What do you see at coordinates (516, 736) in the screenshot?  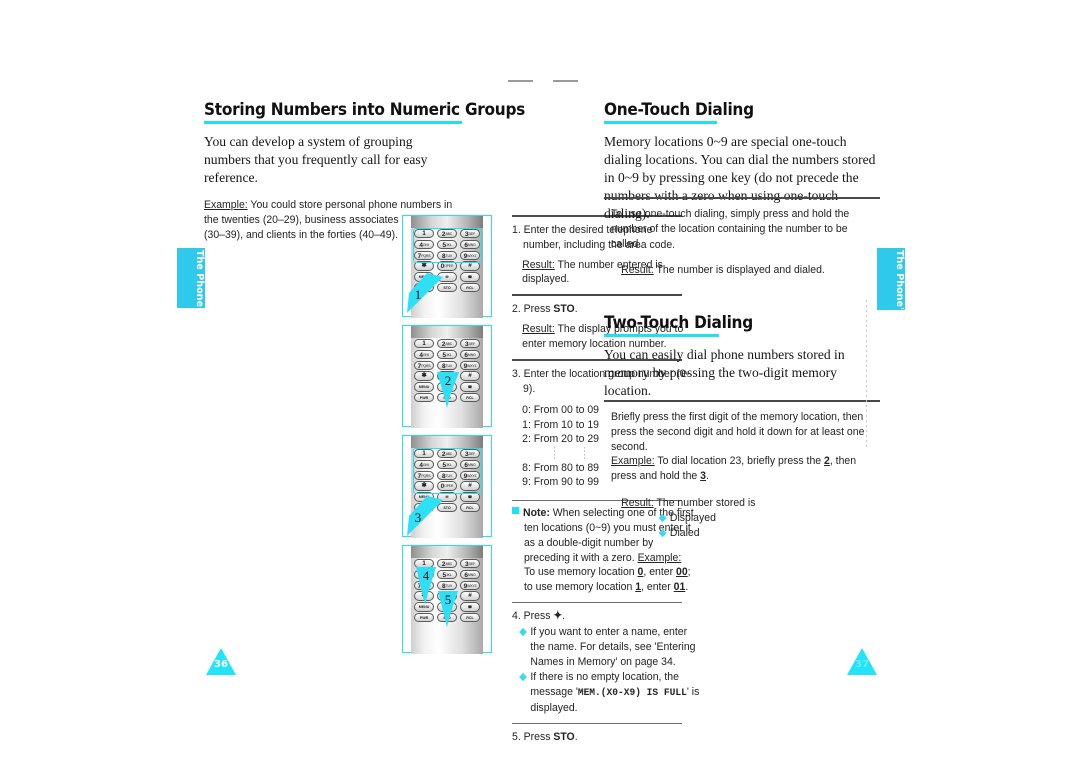 I see `step-5-number: 5.` at bounding box center [516, 736].